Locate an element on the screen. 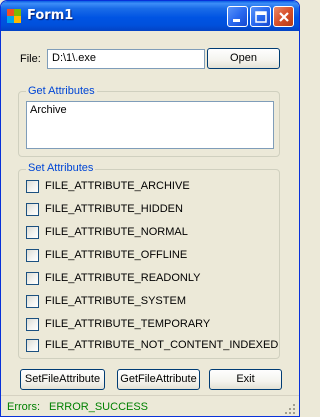 The height and width of the screenshot is (417, 320). get-attributes-title: Get Attributes is located at coordinates (61, 91).